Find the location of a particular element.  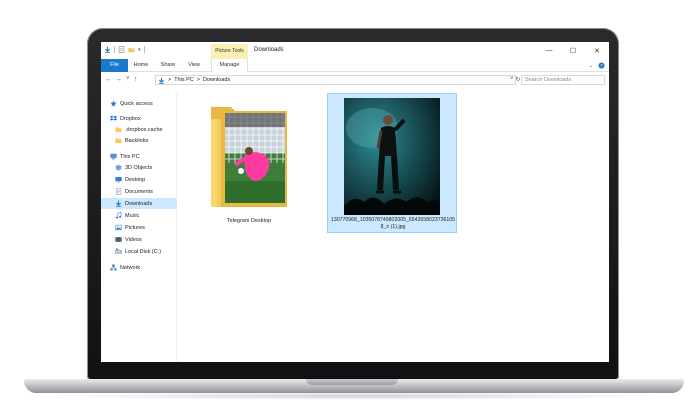

sidebar-item-label: Desktop is located at coordinates (135, 179).